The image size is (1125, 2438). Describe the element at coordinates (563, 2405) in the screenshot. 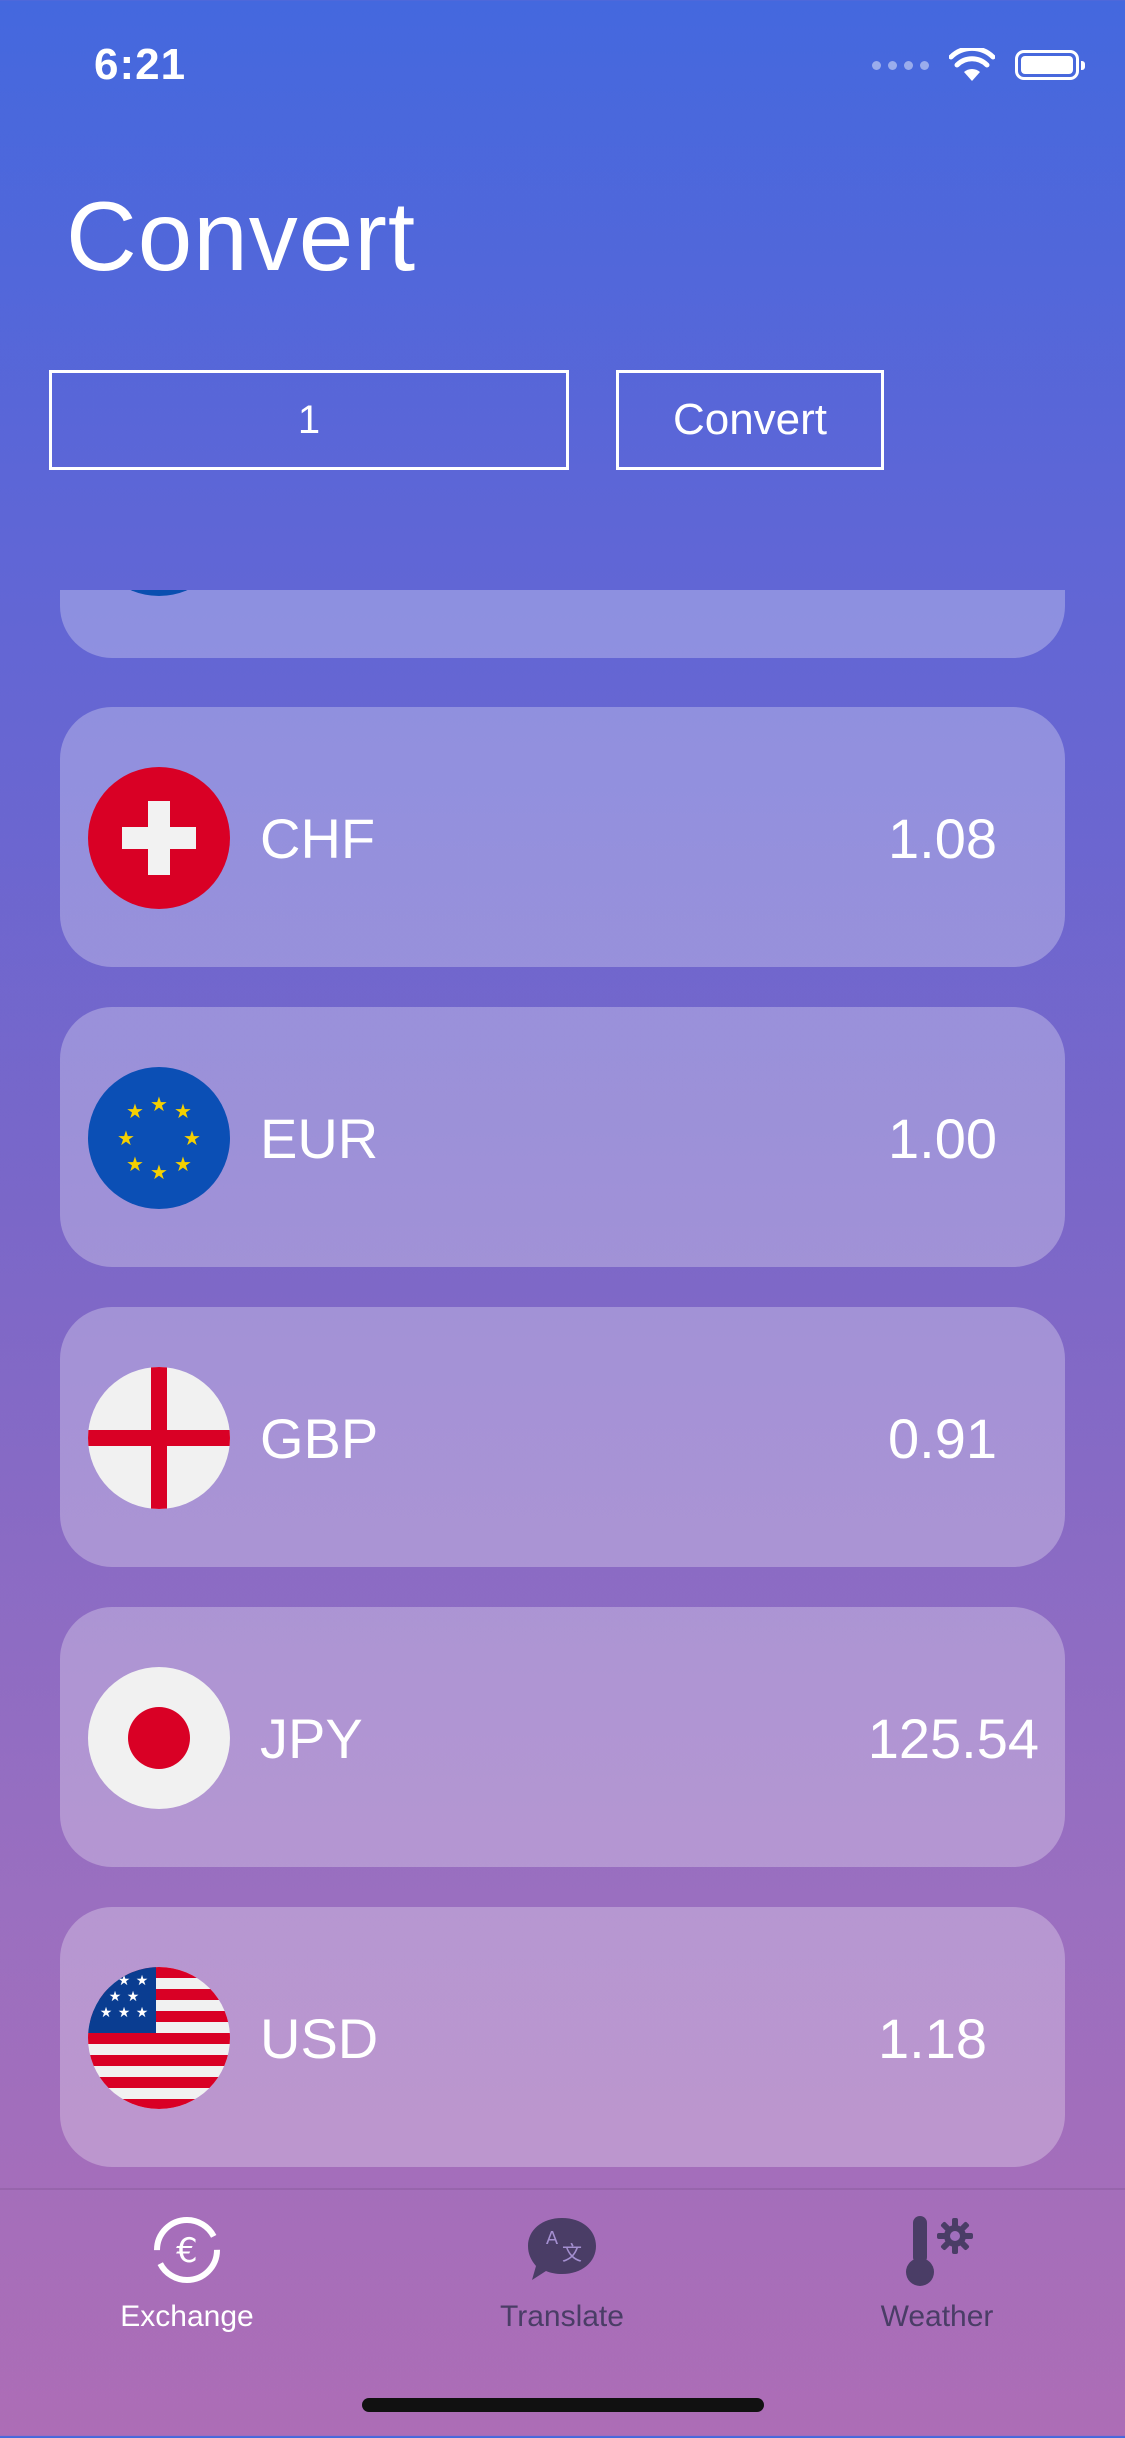

I see `home-indicator` at that location.